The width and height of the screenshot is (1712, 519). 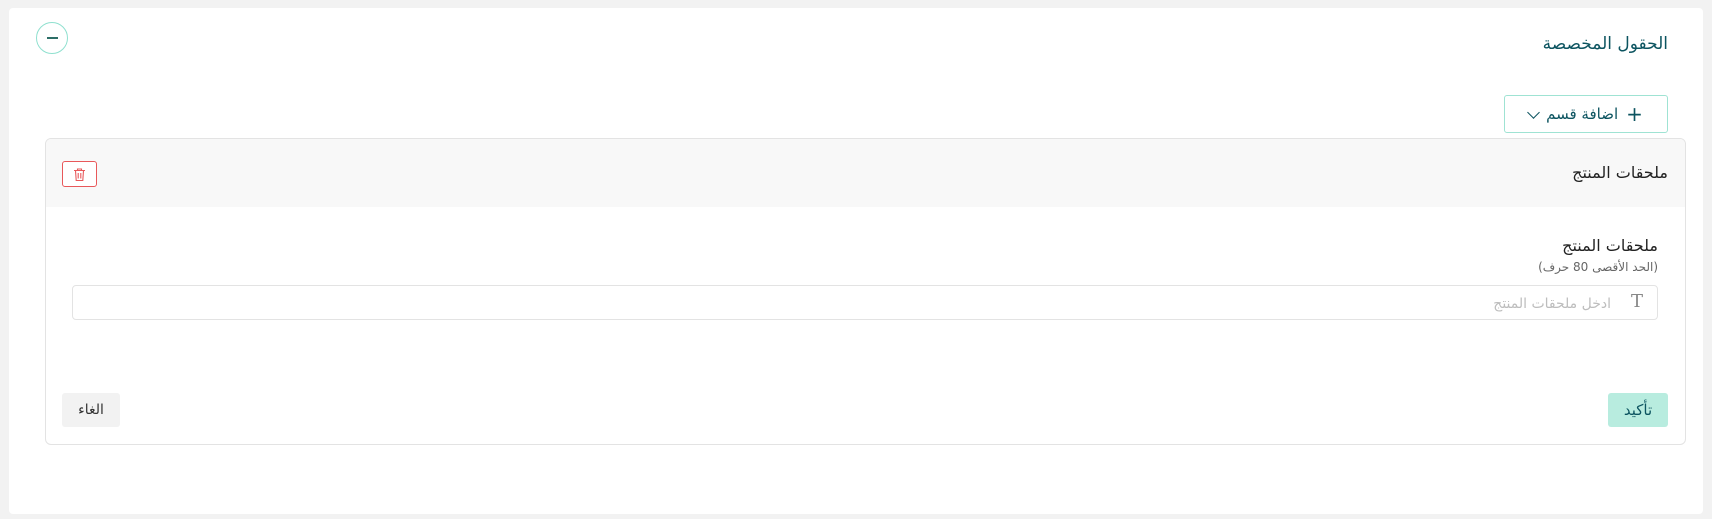 What do you see at coordinates (52, 38) in the screenshot?
I see `collapse-button` at bounding box center [52, 38].